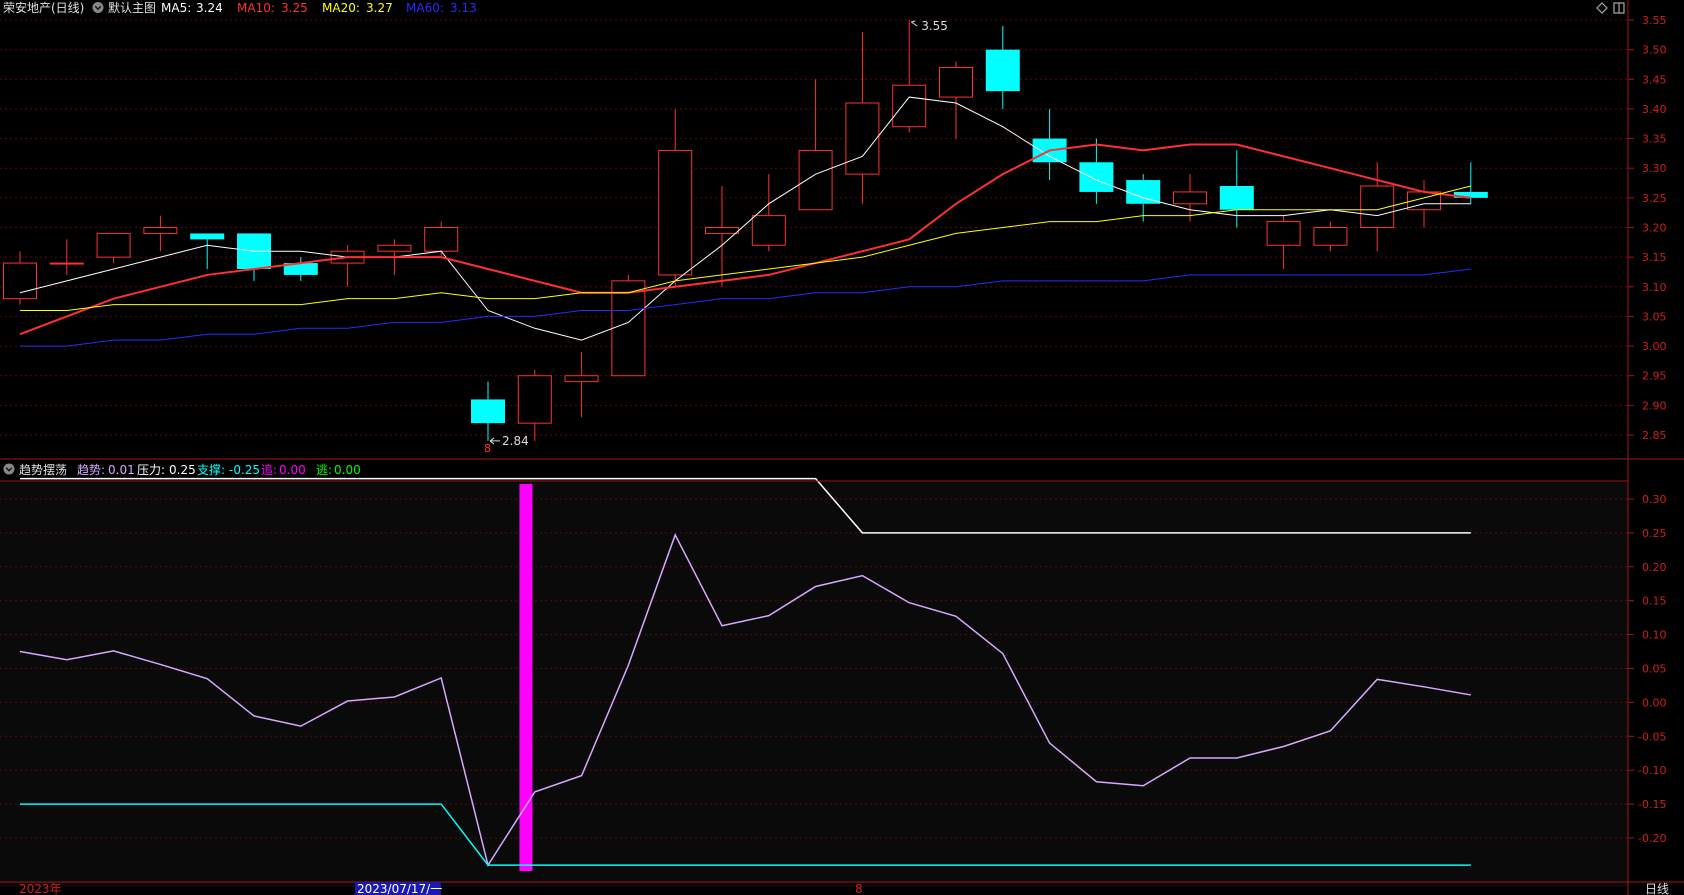 This screenshot has height=895, width=1684. Describe the element at coordinates (294, 8) in the screenshot. I see `ma10-value: 3.25` at that location.